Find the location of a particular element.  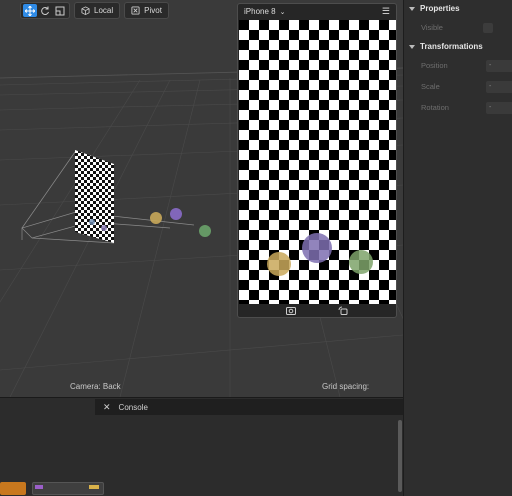

move-tool-button is located at coordinates (30, 10).